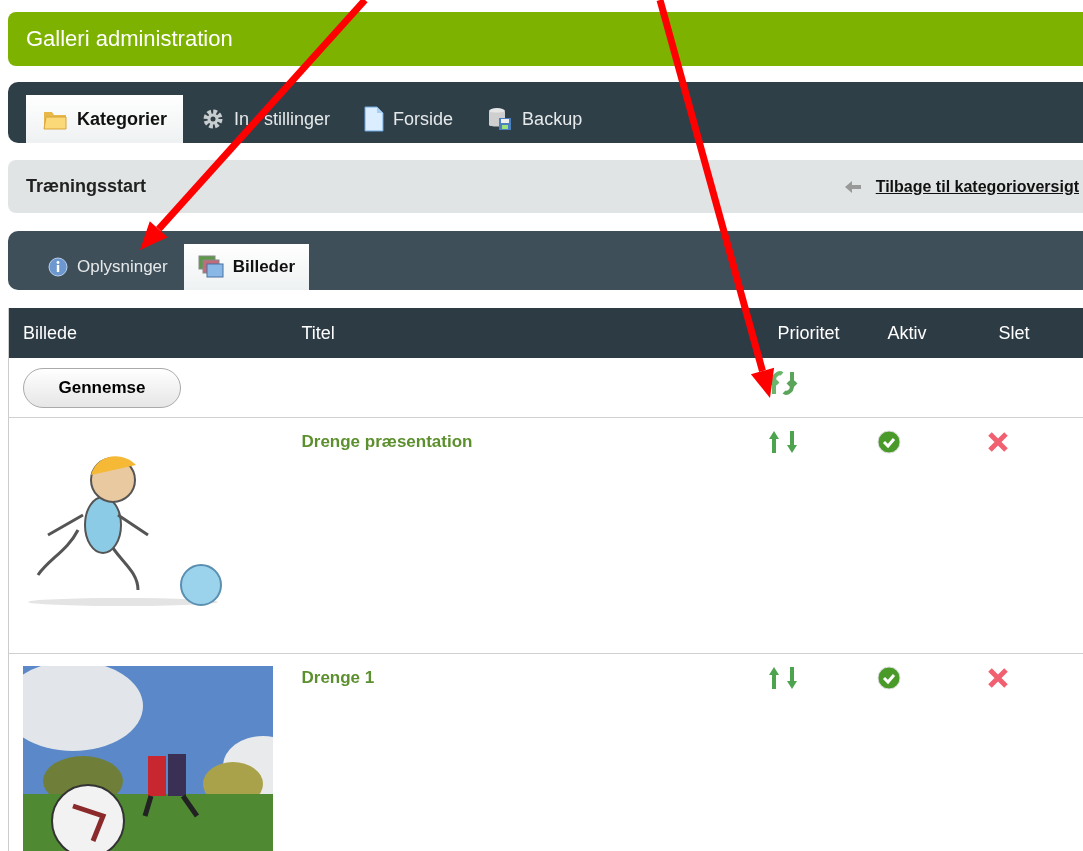 This screenshot has height=851, width=1083. What do you see at coordinates (266, 119) in the screenshot?
I see `tab: In stillinger` at bounding box center [266, 119].